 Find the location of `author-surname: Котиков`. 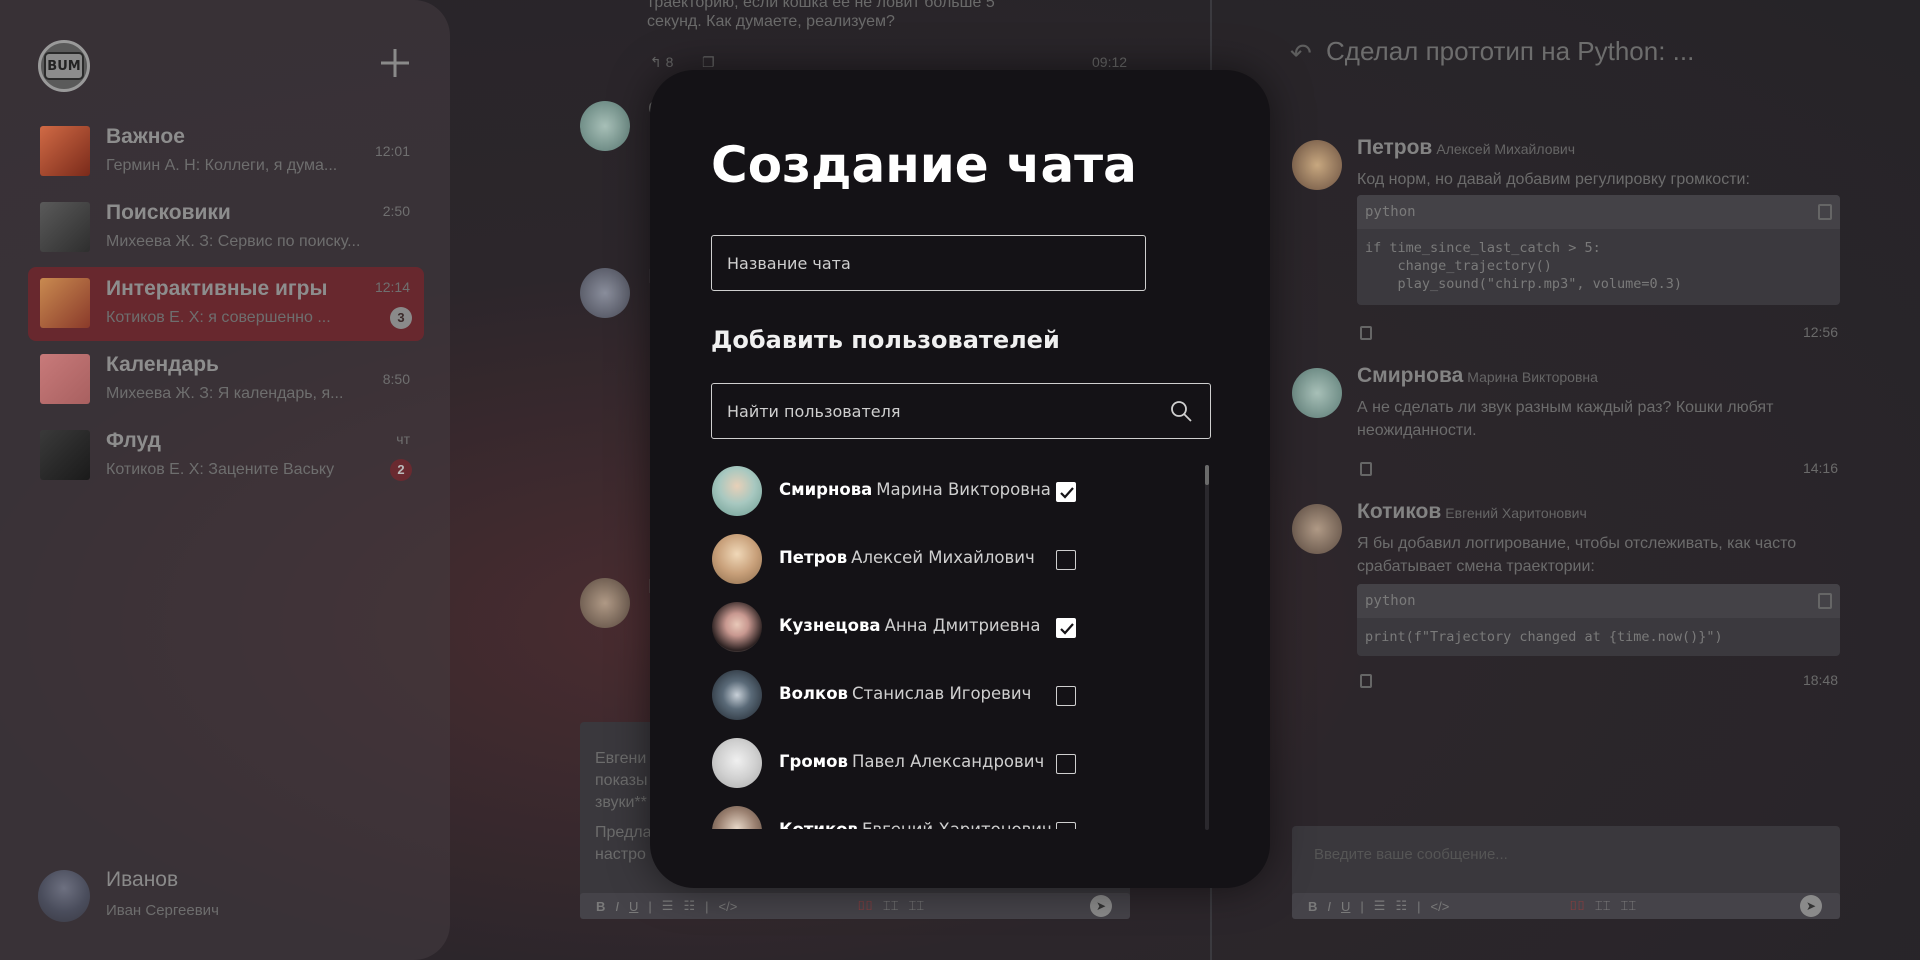

author-surname: Котиков is located at coordinates (1399, 511).